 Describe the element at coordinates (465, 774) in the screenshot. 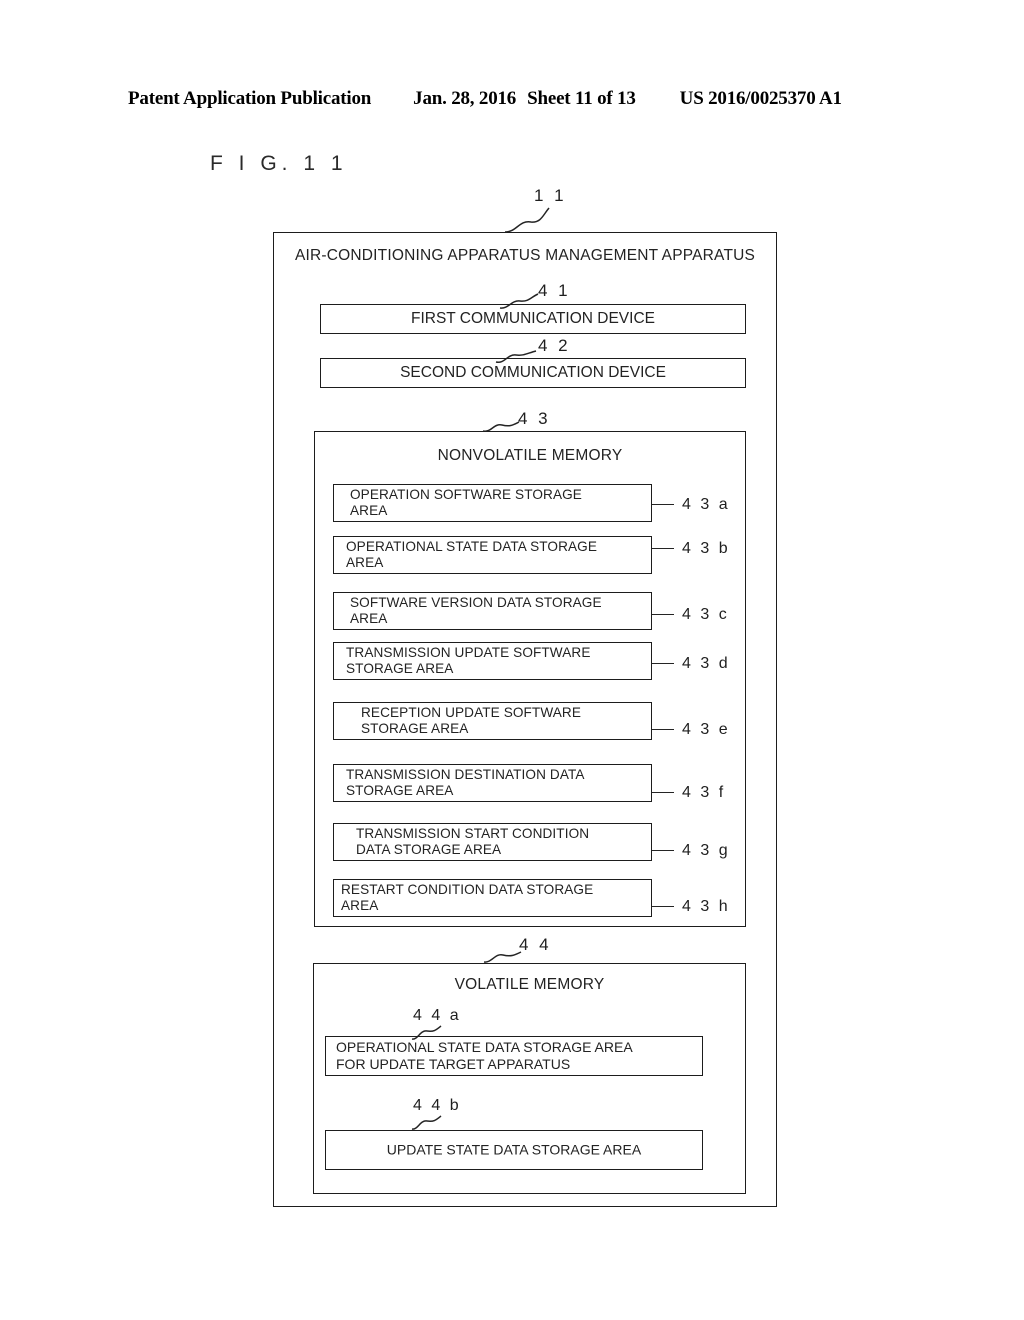

I see `storage-area-label-43f-line1: TRANSMISSION DESTINATION DATA` at that location.